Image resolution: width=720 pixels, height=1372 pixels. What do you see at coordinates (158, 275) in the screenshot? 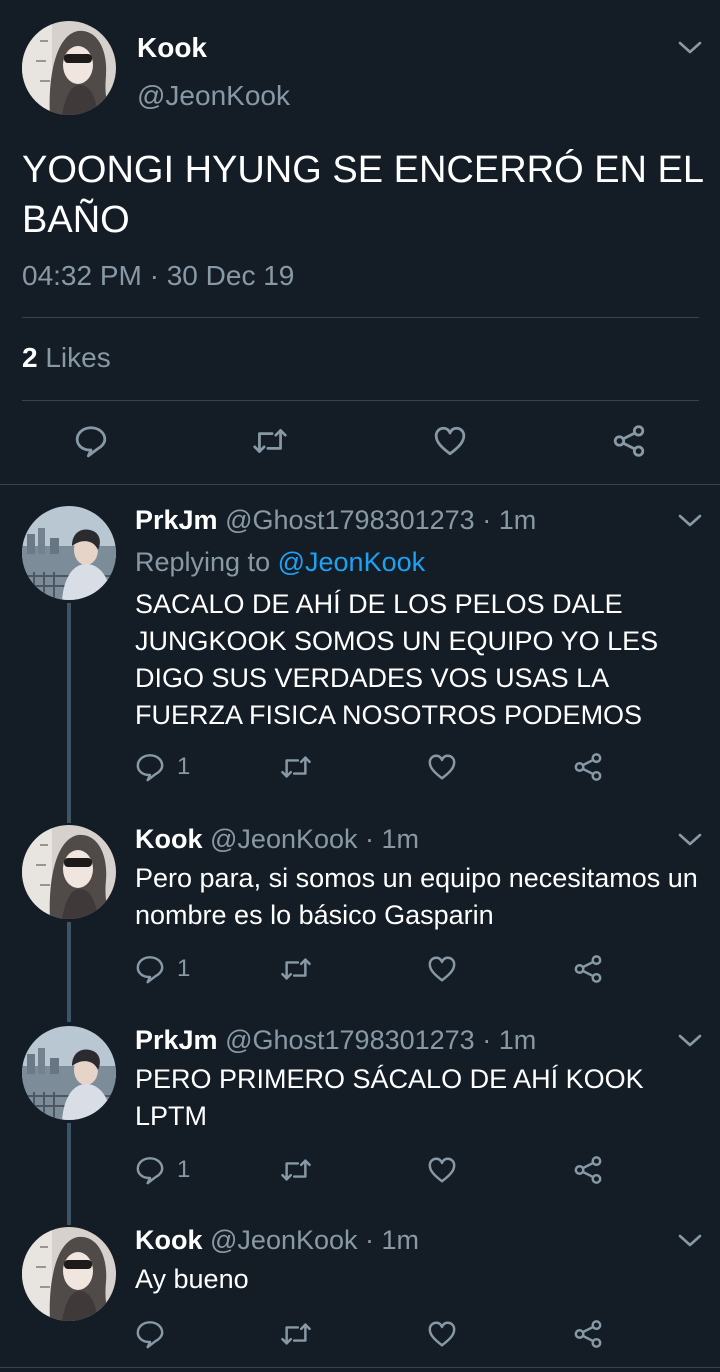
I see `tweet-timestamp: 04:32 PM · 30 Dec 19` at bounding box center [158, 275].